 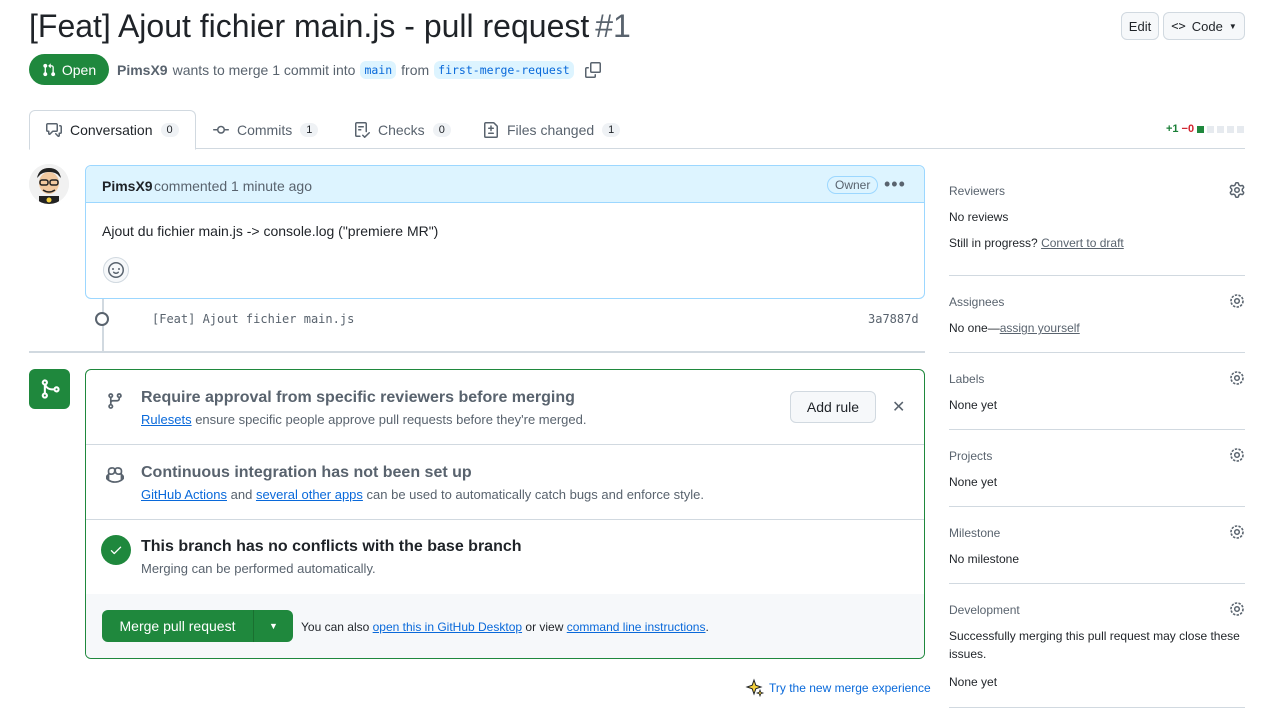 What do you see at coordinates (491, 129) in the screenshot?
I see `file-diff-icon` at bounding box center [491, 129].